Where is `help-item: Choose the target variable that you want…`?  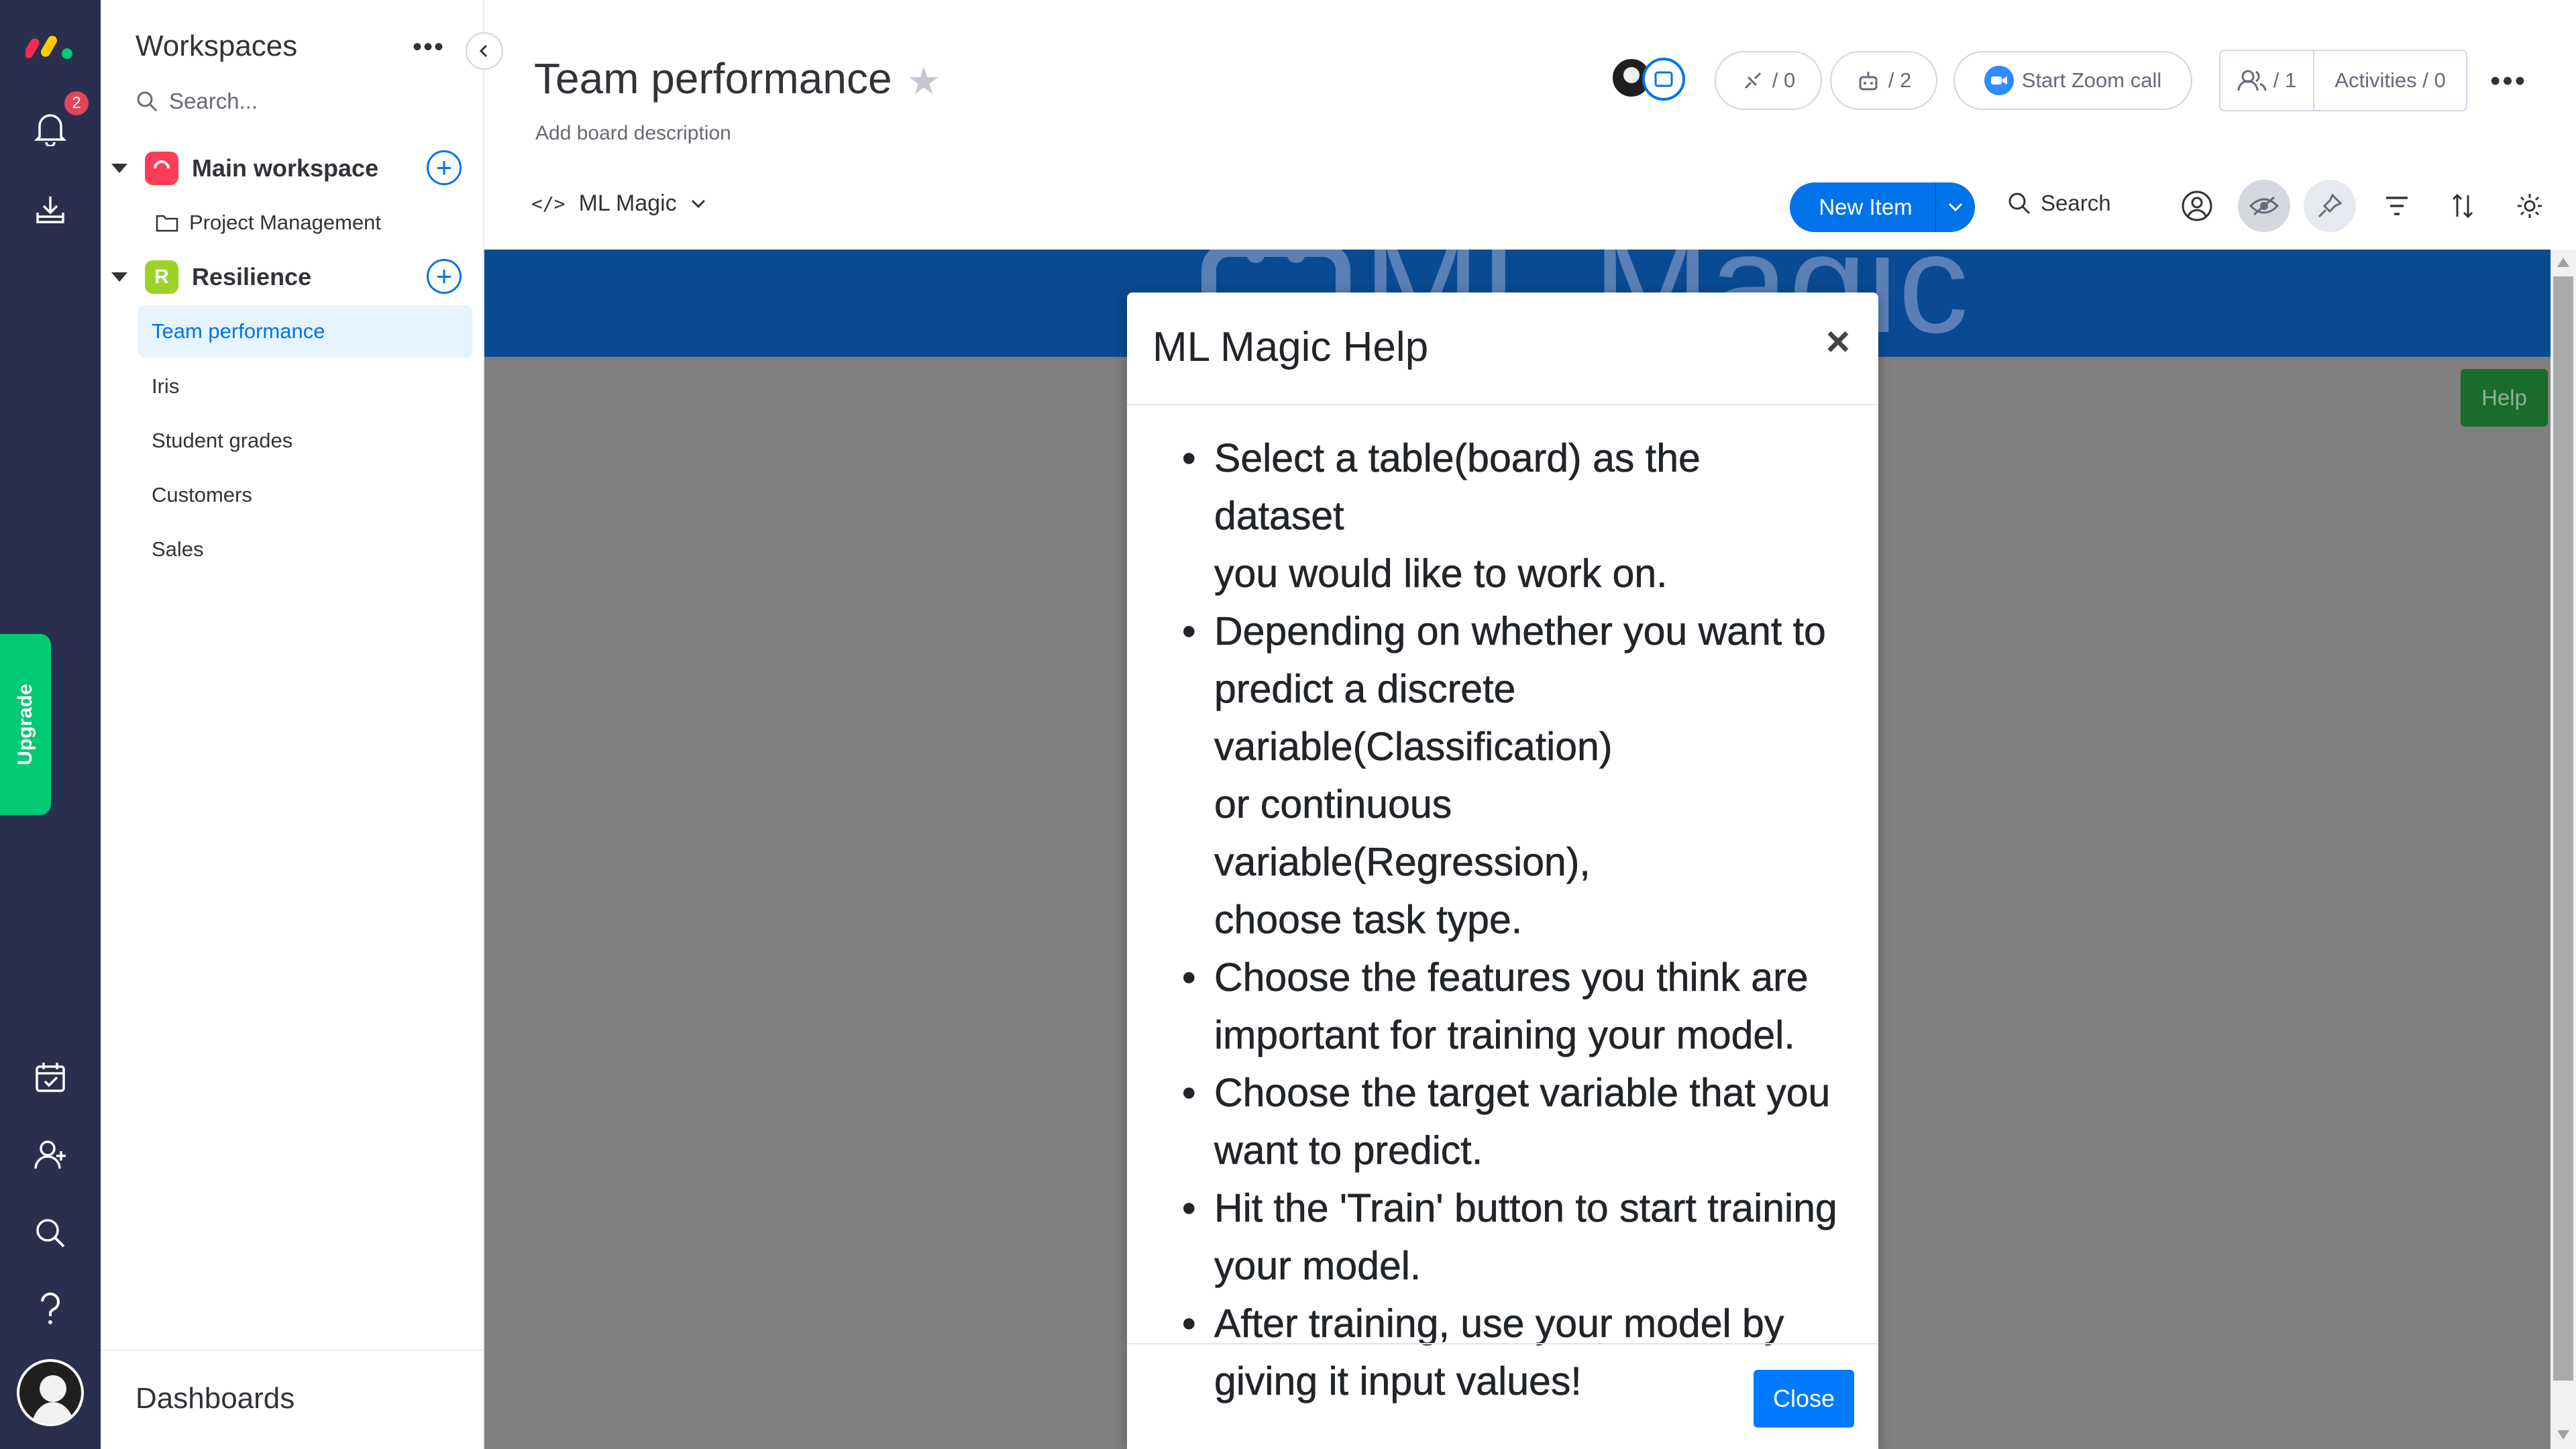 help-item: Choose the target variable that you want… is located at coordinates (1509, 1121).